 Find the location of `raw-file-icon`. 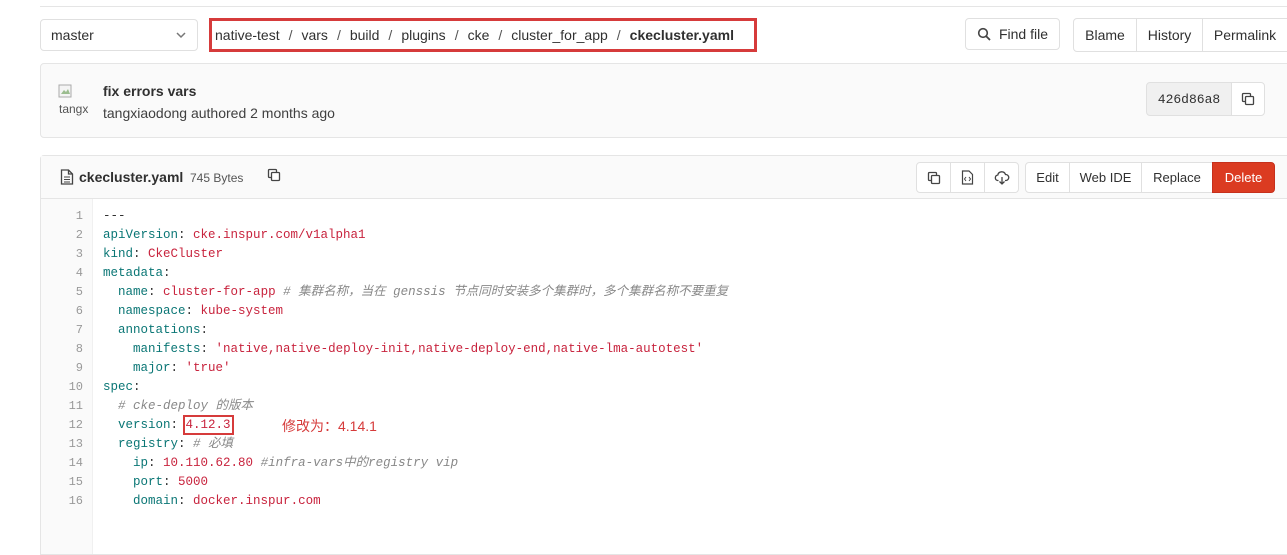

raw-file-icon is located at coordinates (967, 177).